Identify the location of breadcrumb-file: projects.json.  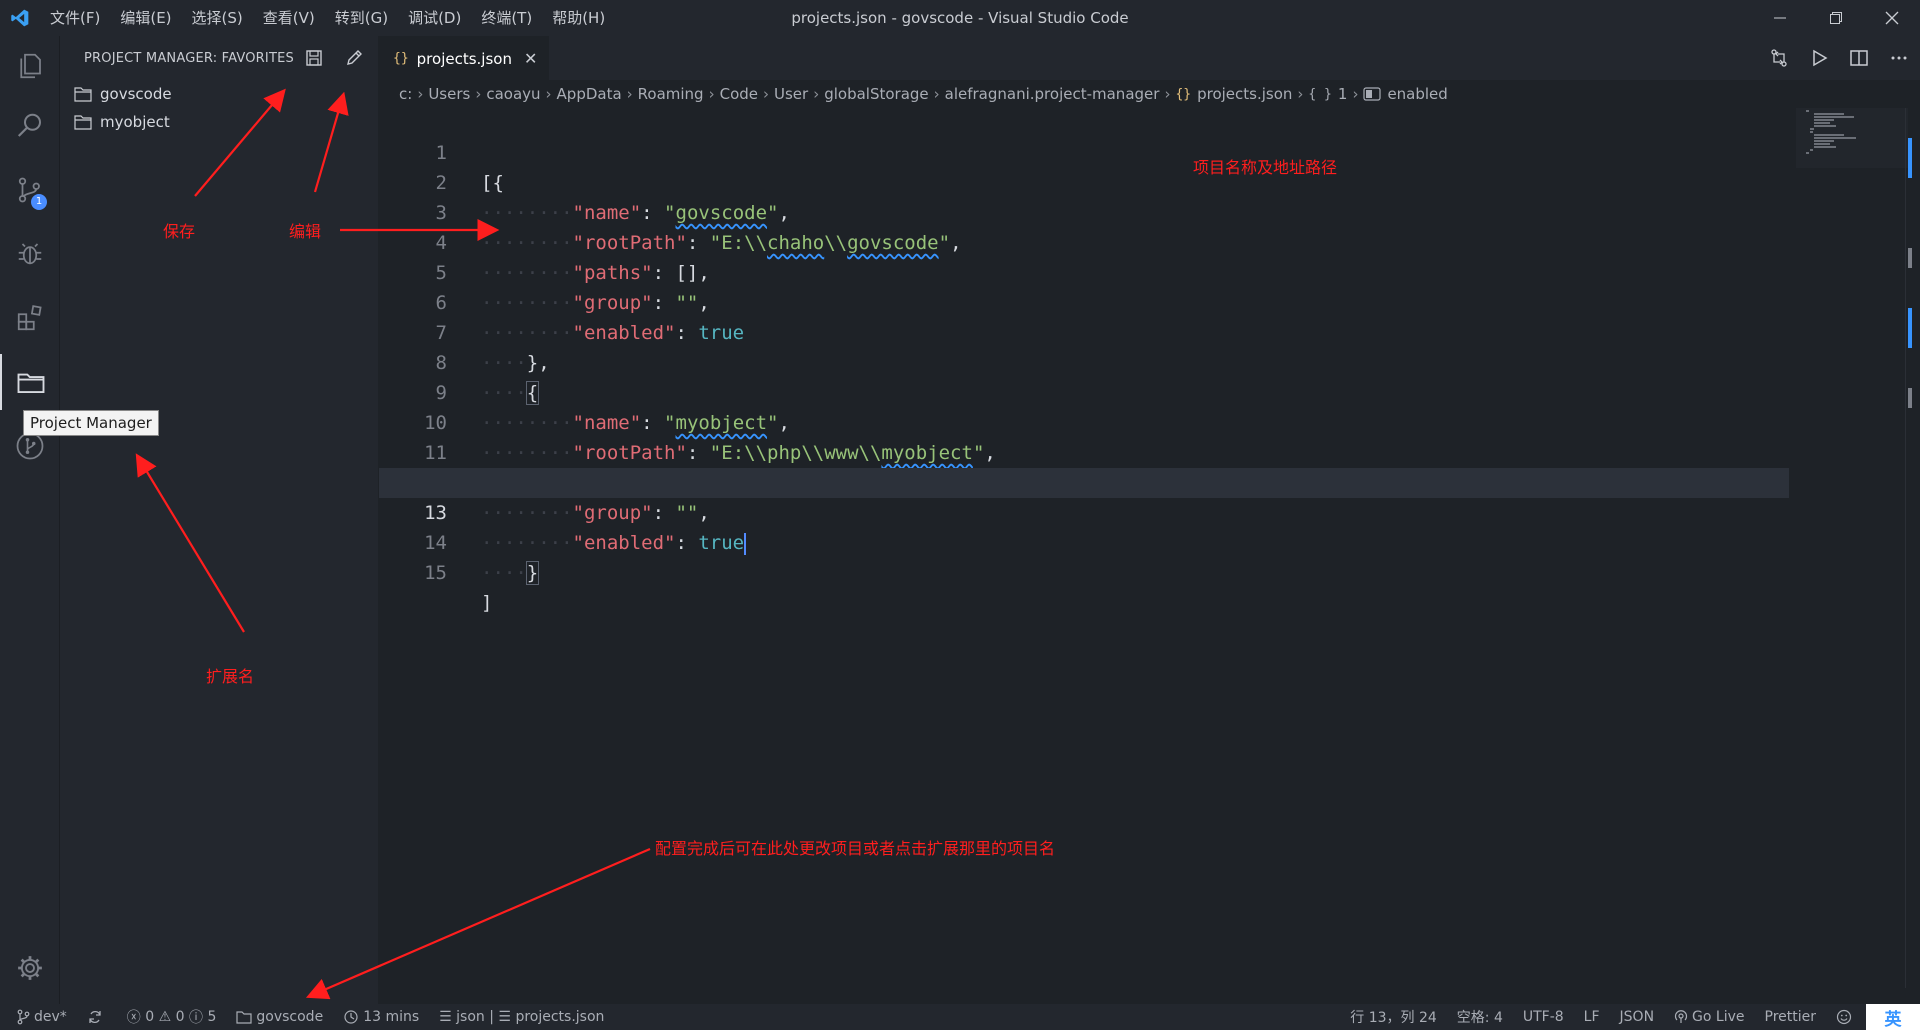
(1244, 94).